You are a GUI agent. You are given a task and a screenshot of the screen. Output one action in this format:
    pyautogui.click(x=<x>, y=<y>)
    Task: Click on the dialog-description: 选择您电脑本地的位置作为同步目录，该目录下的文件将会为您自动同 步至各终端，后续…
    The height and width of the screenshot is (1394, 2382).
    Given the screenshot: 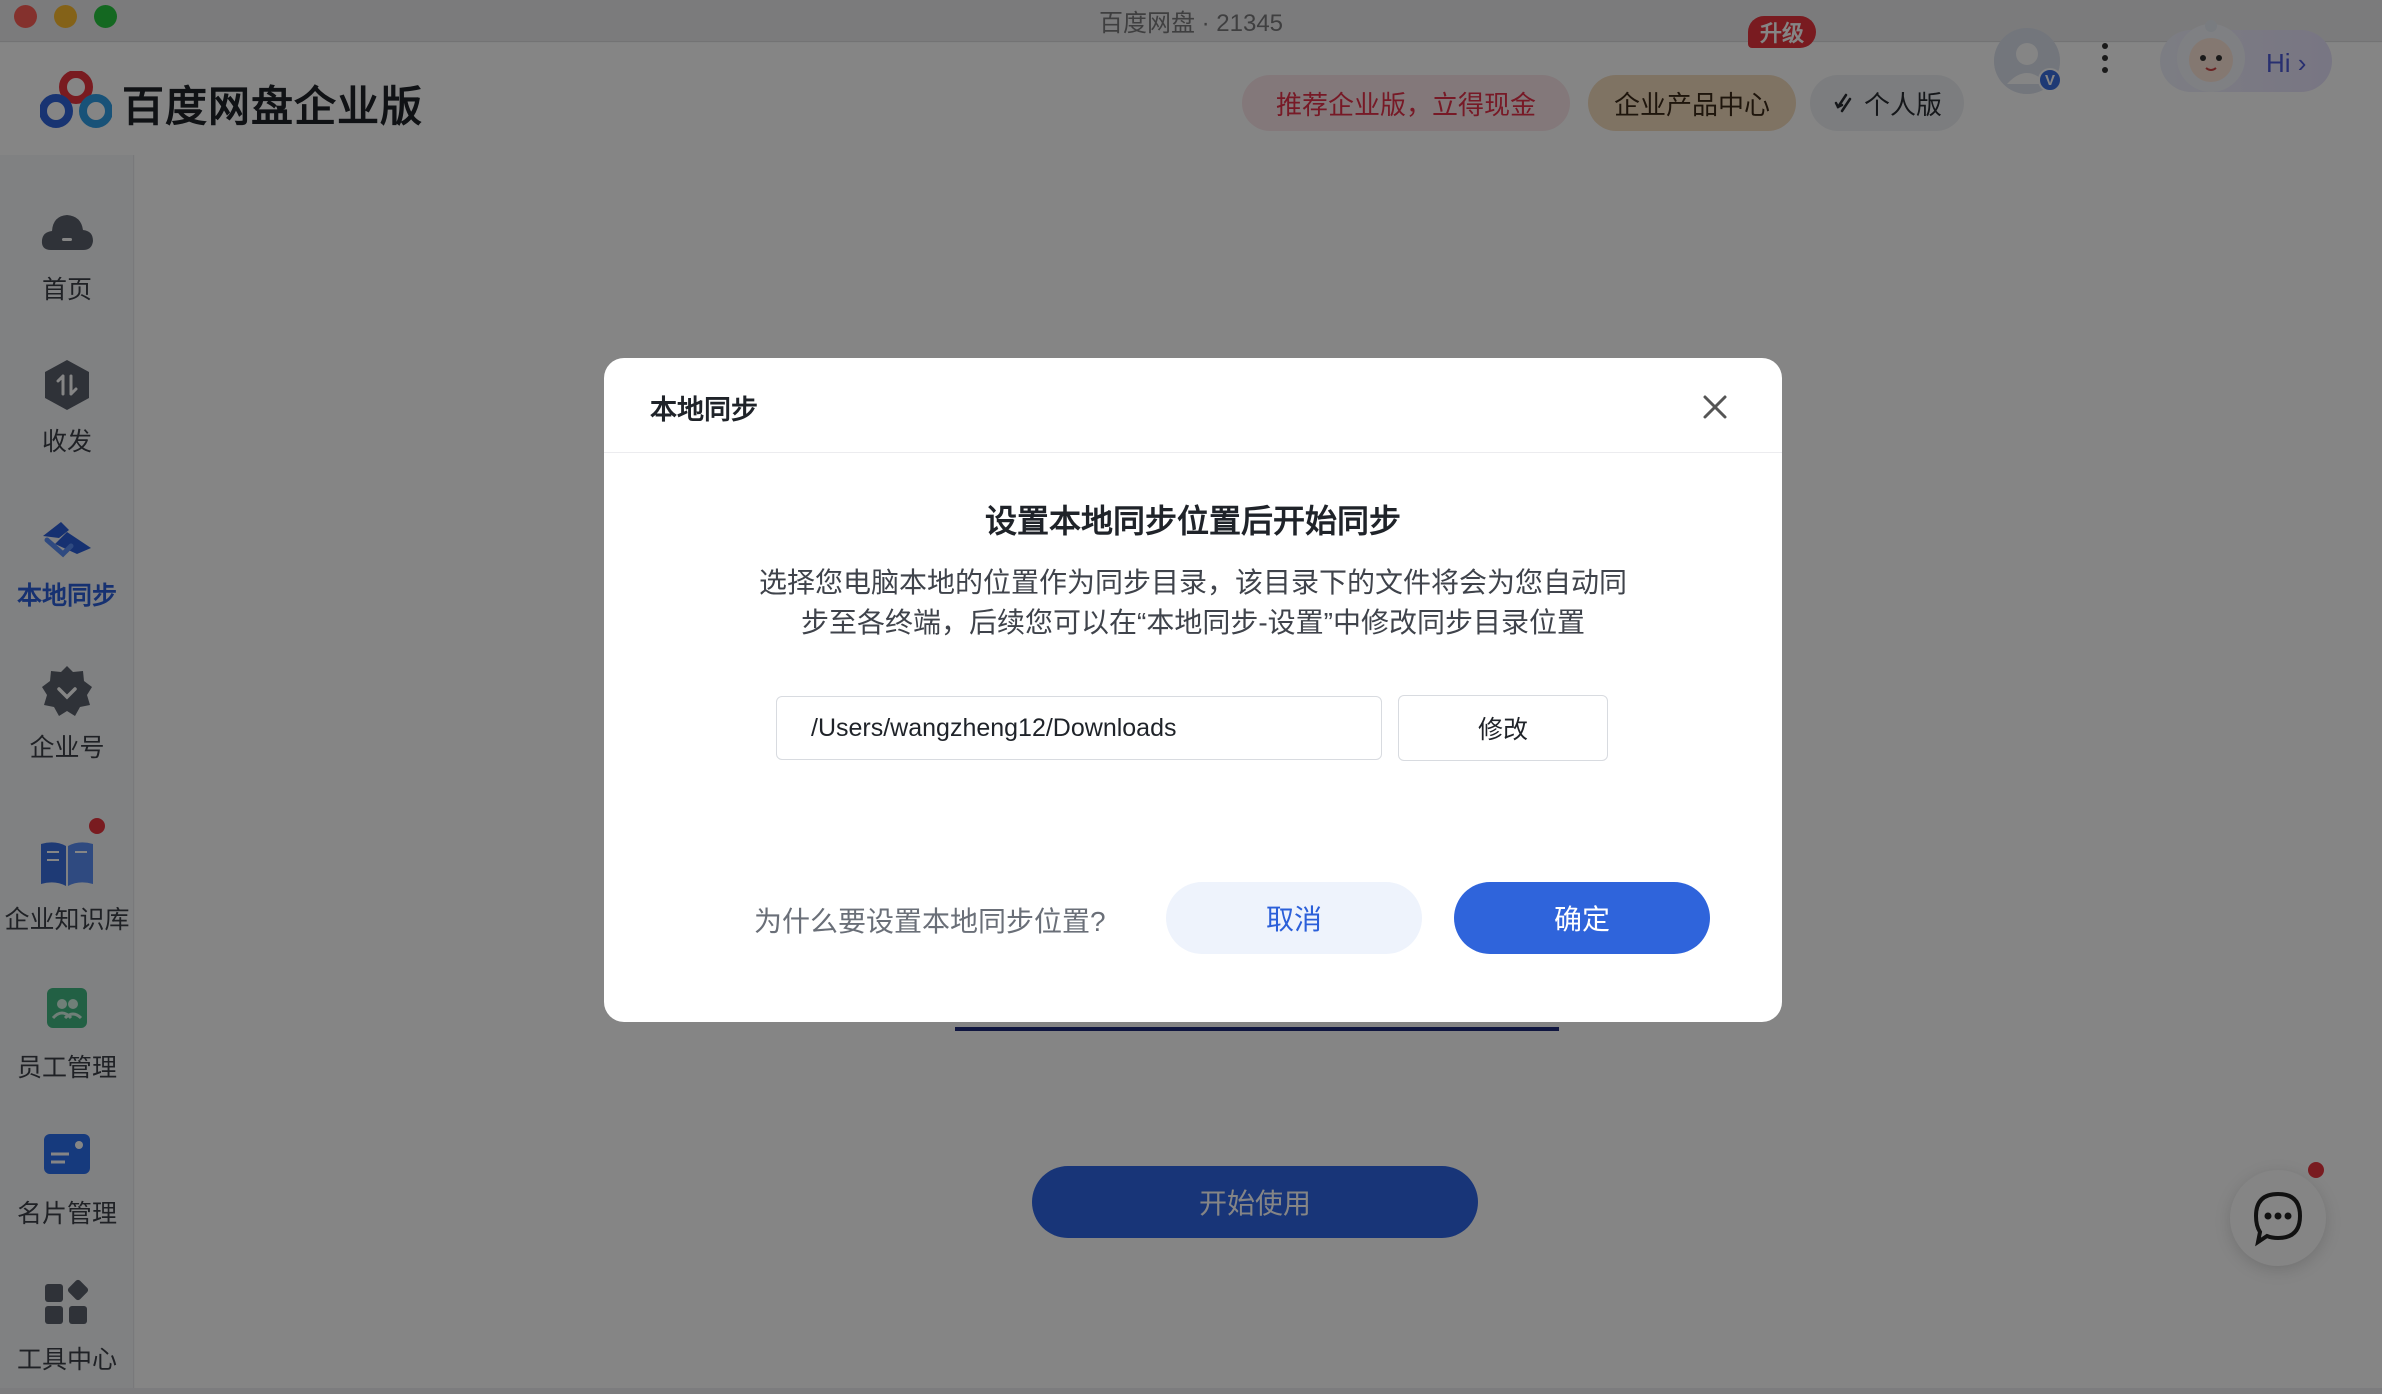 What is the action you would take?
    pyautogui.click(x=1193, y=603)
    